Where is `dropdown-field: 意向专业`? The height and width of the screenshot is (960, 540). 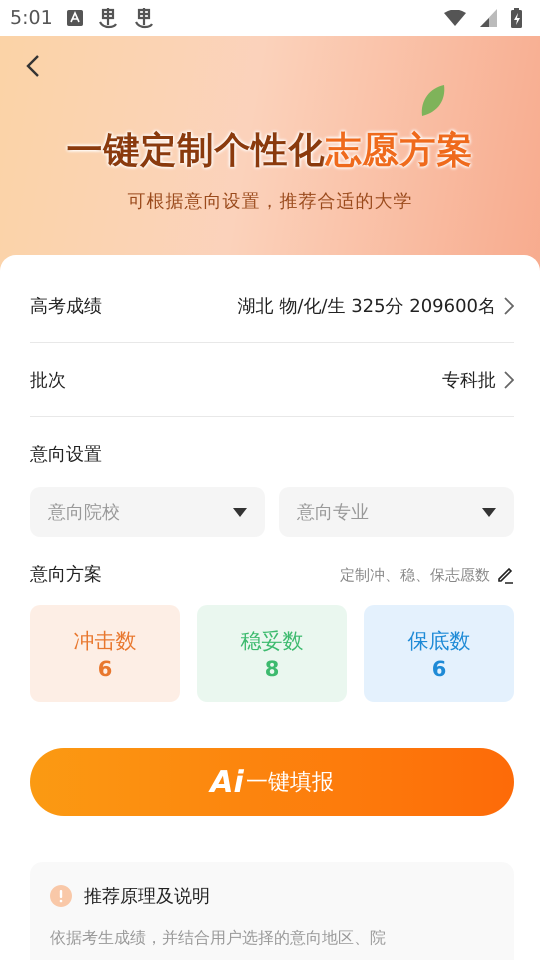 dropdown-field: 意向专业 is located at coordinates (396, 512).